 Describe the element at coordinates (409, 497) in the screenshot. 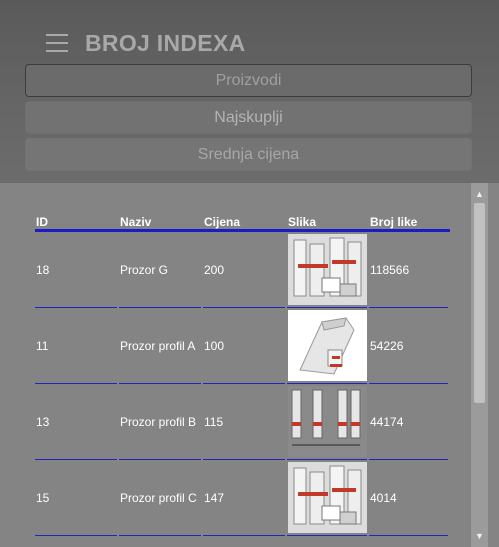

I see `cell-likes: 4014` at that location.